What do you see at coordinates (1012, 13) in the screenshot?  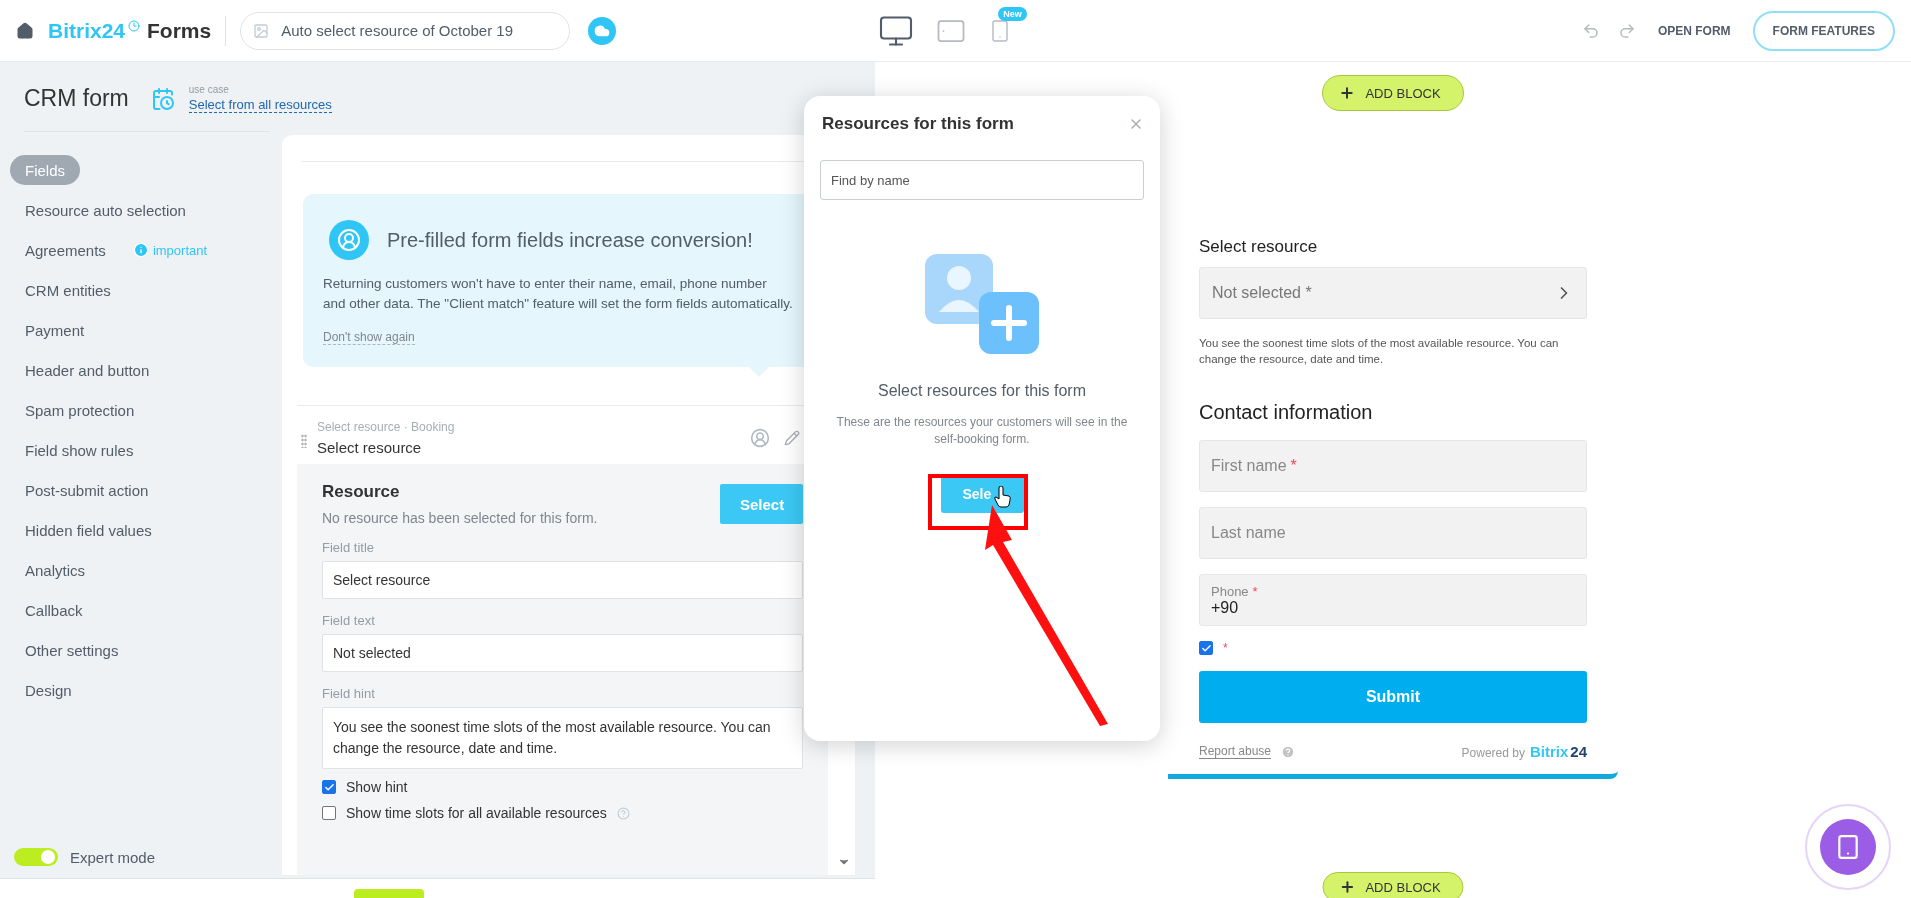 I see `new-badge: New` at bounding box center [1012, 13].